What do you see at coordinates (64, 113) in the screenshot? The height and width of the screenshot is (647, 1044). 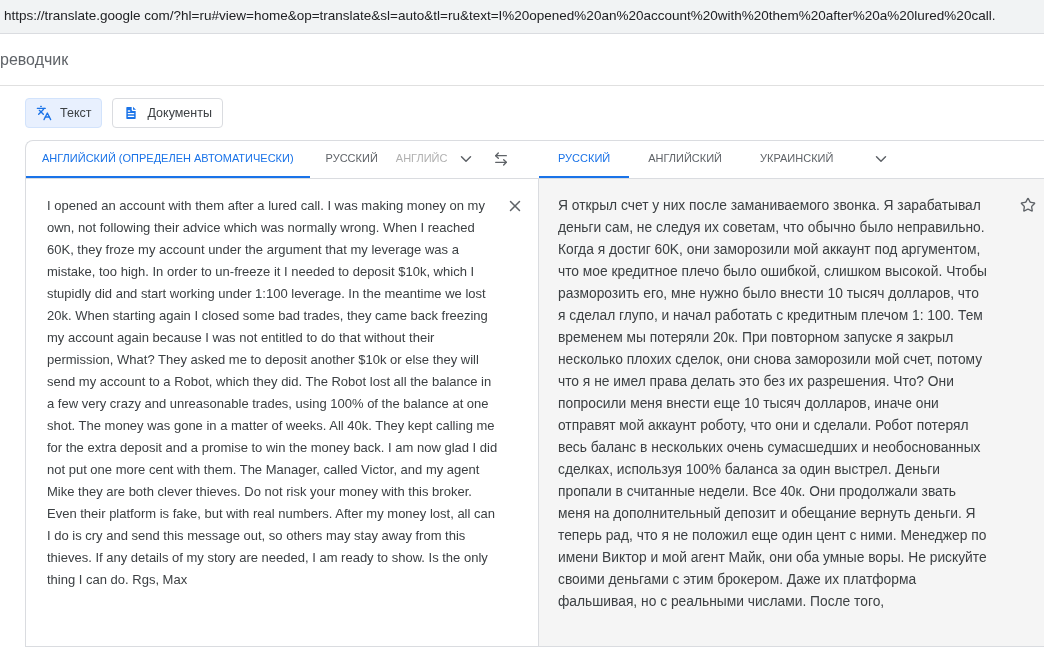 I see `mode-button: Текст` at bounding box center [64, 113].